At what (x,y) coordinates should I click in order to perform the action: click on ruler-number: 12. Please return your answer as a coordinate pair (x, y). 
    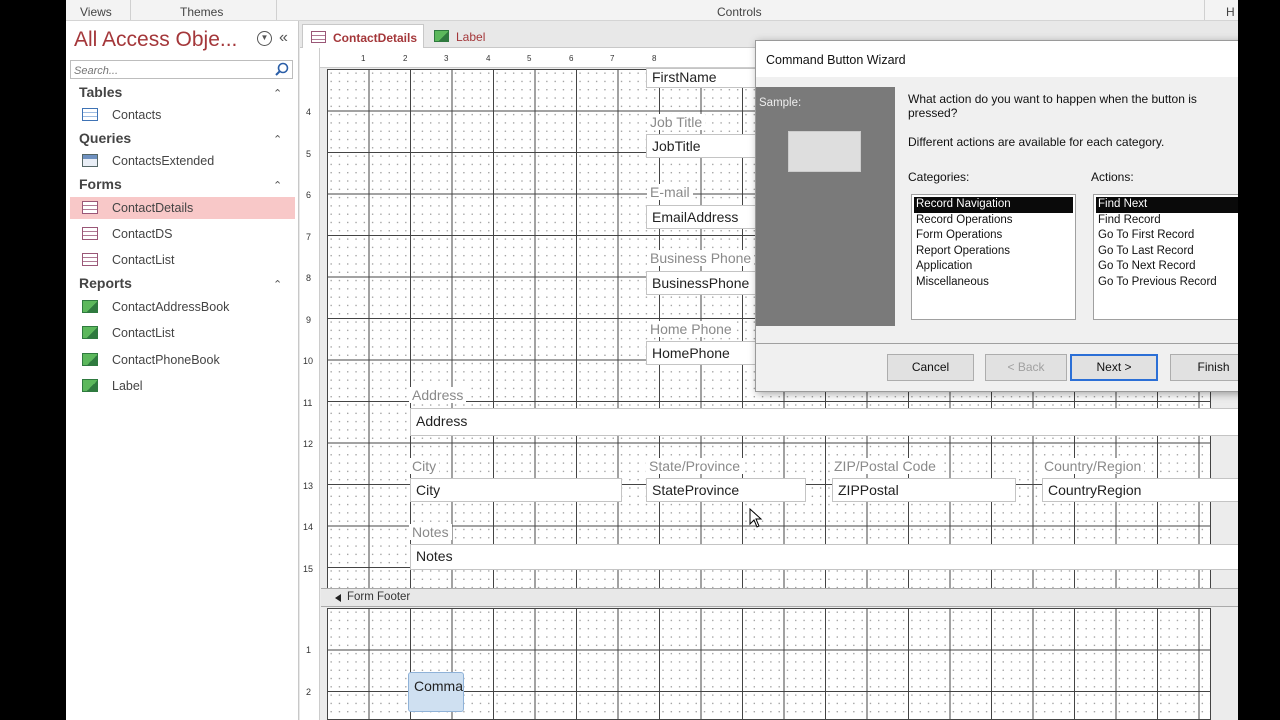
    Looking at the image, I should click on (308, 444).